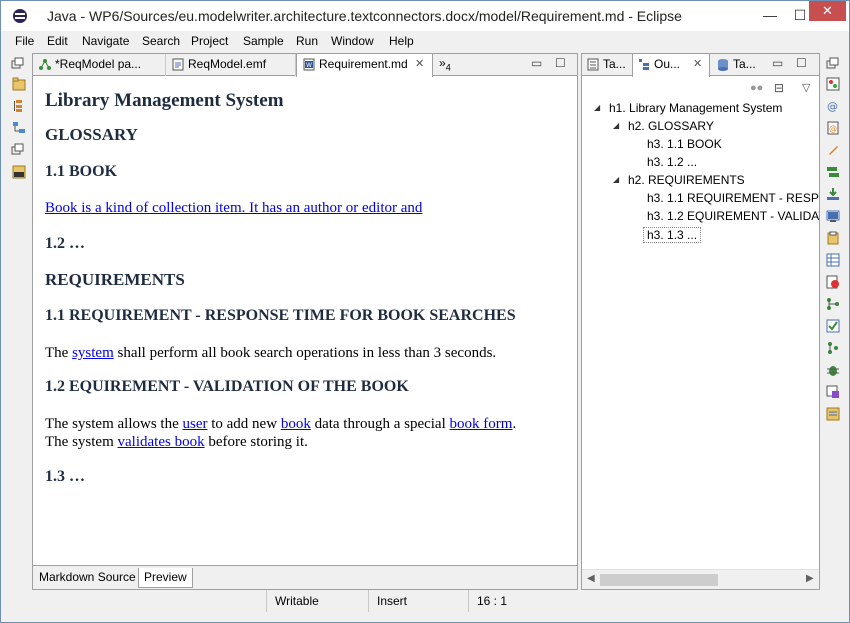 Image resolution: width=850 pixels, height=623 pixels. Describe the element at coordinates (93, 353) in the screenshot. I see `system-link: system` at that location.